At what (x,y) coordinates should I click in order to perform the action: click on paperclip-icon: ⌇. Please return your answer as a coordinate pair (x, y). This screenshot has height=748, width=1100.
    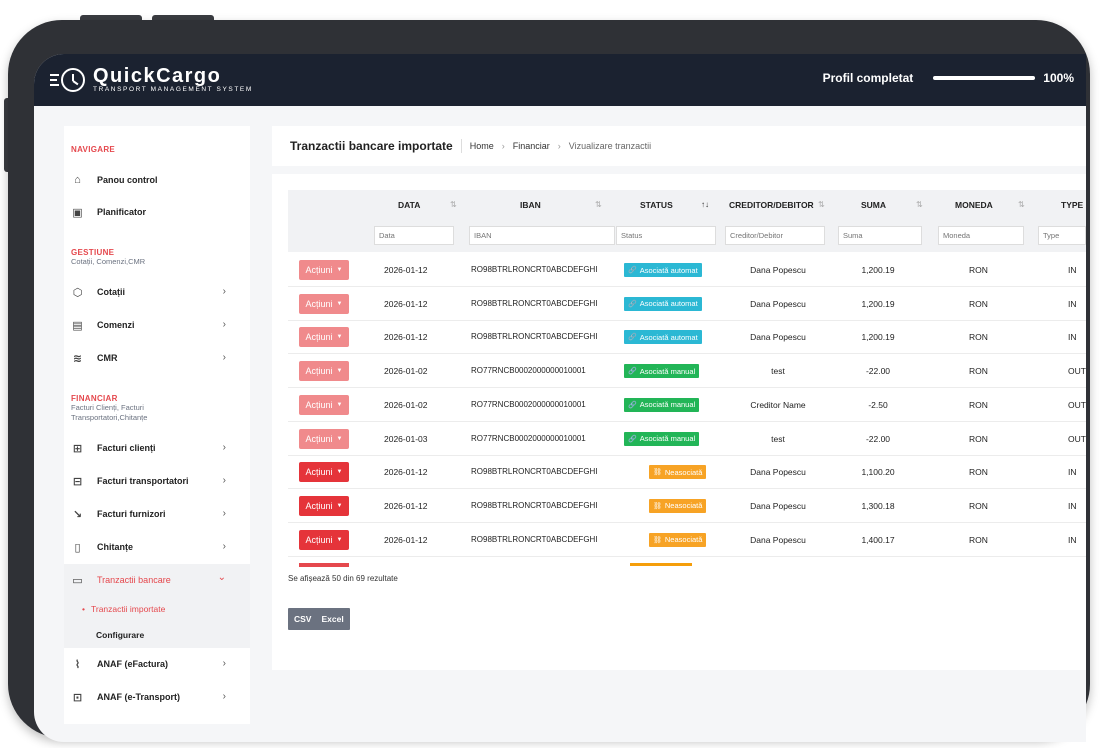
    Looking at the image, I should click on (77, 664).